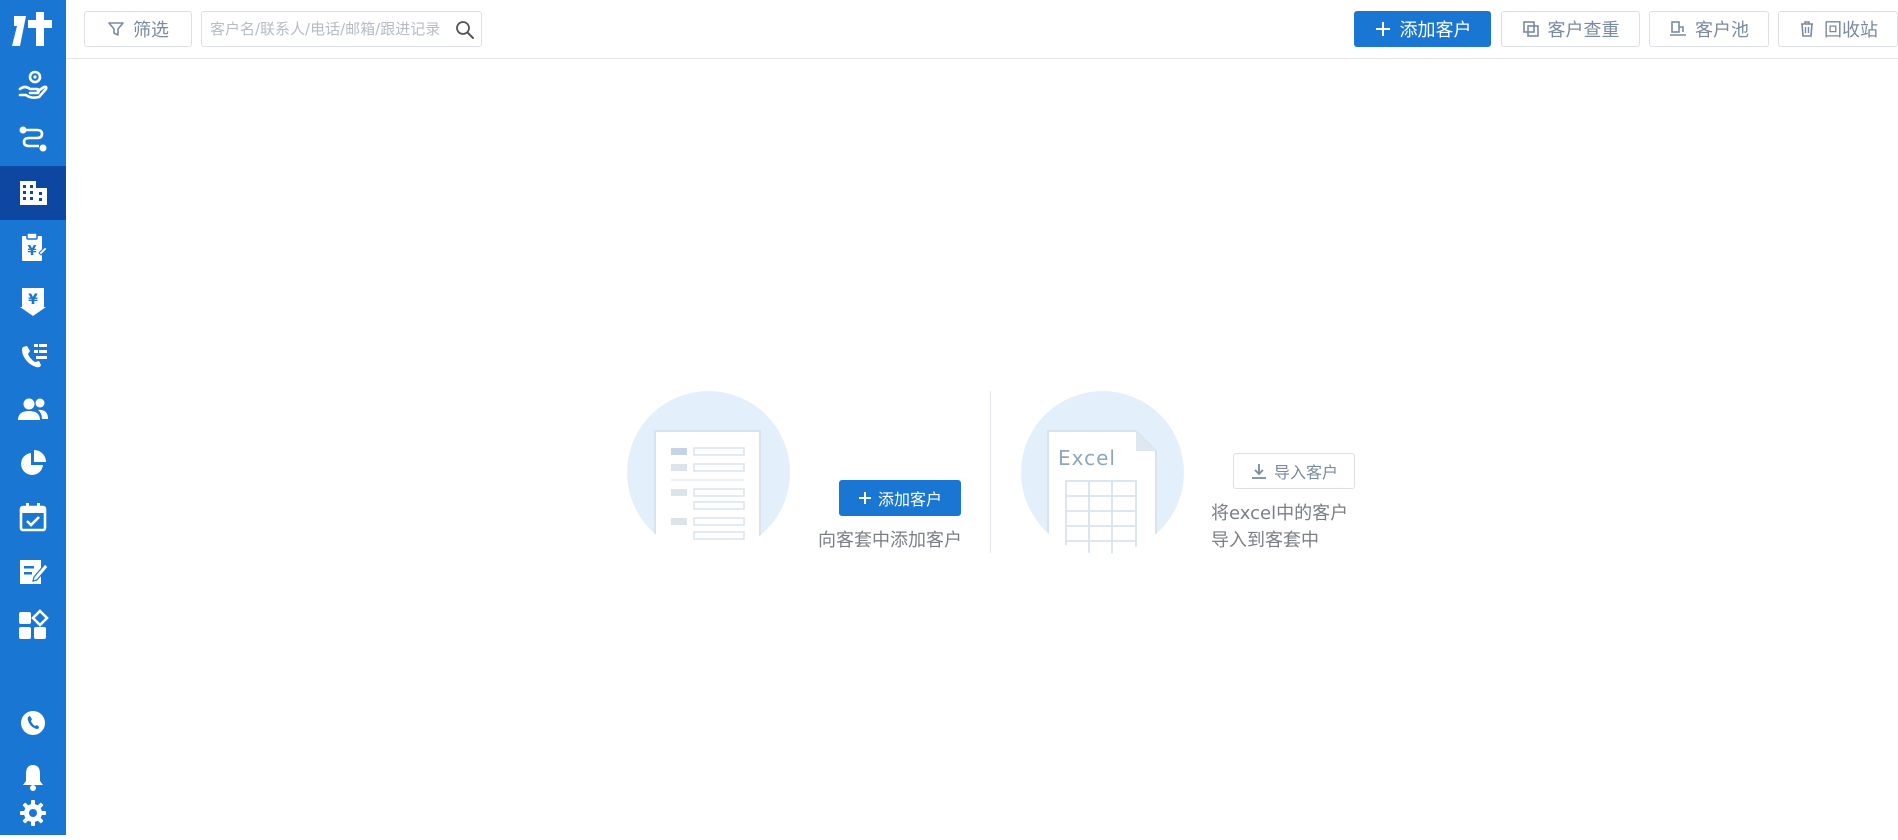  Describe the element at coordinates (1807, 29) in the screenshot. I see `trash-icon` at that location.